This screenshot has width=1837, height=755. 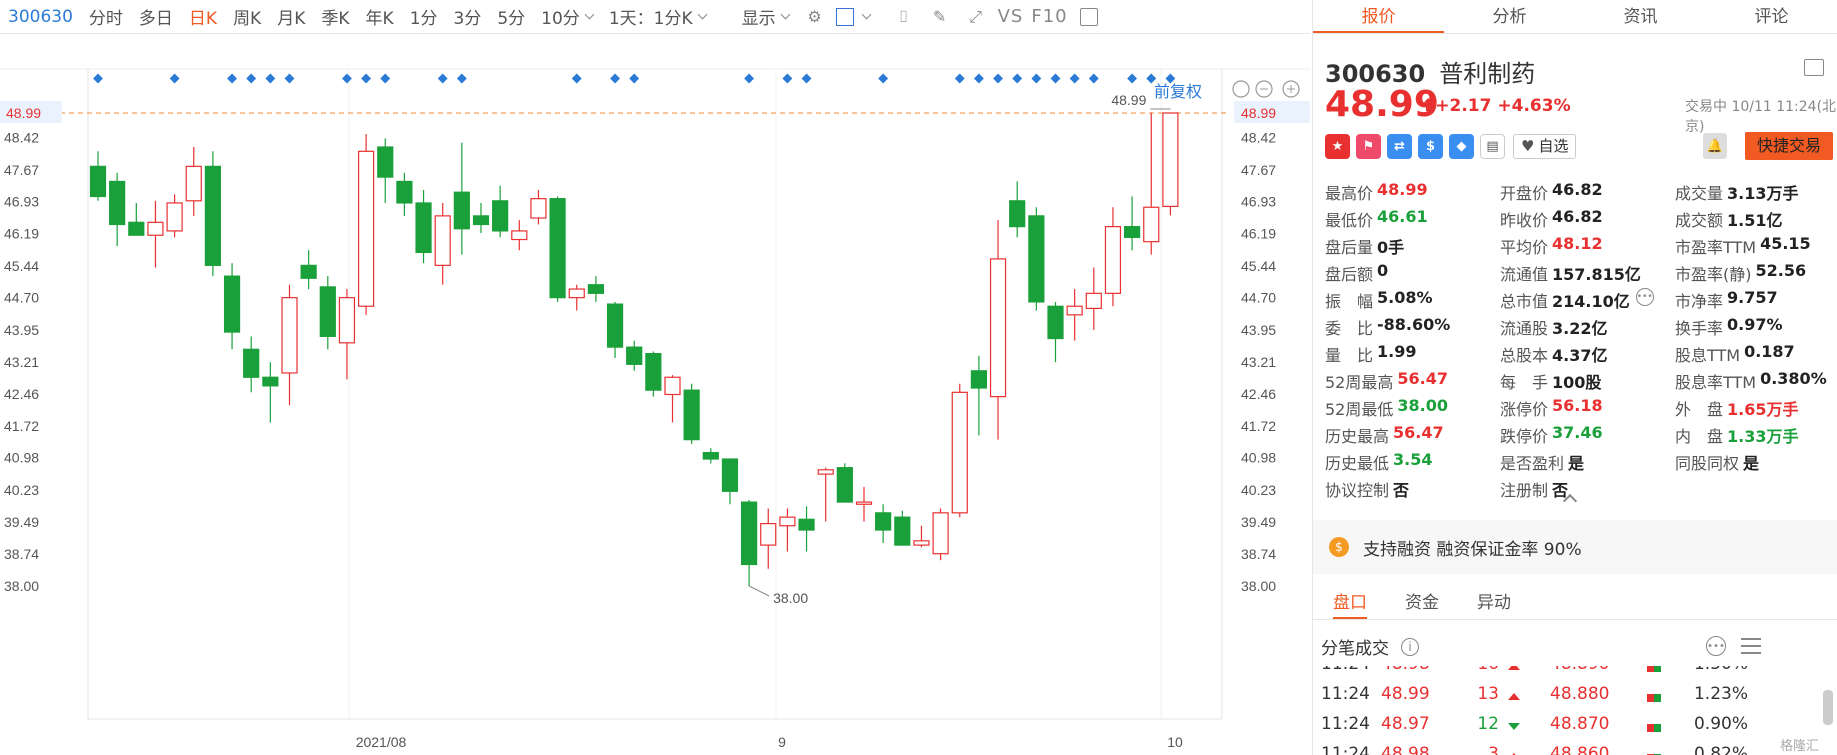 What do you see at coordinates (156, 16) in the screenshot?
I see `tab-duori: 多日` at bounding box center [156, 16].